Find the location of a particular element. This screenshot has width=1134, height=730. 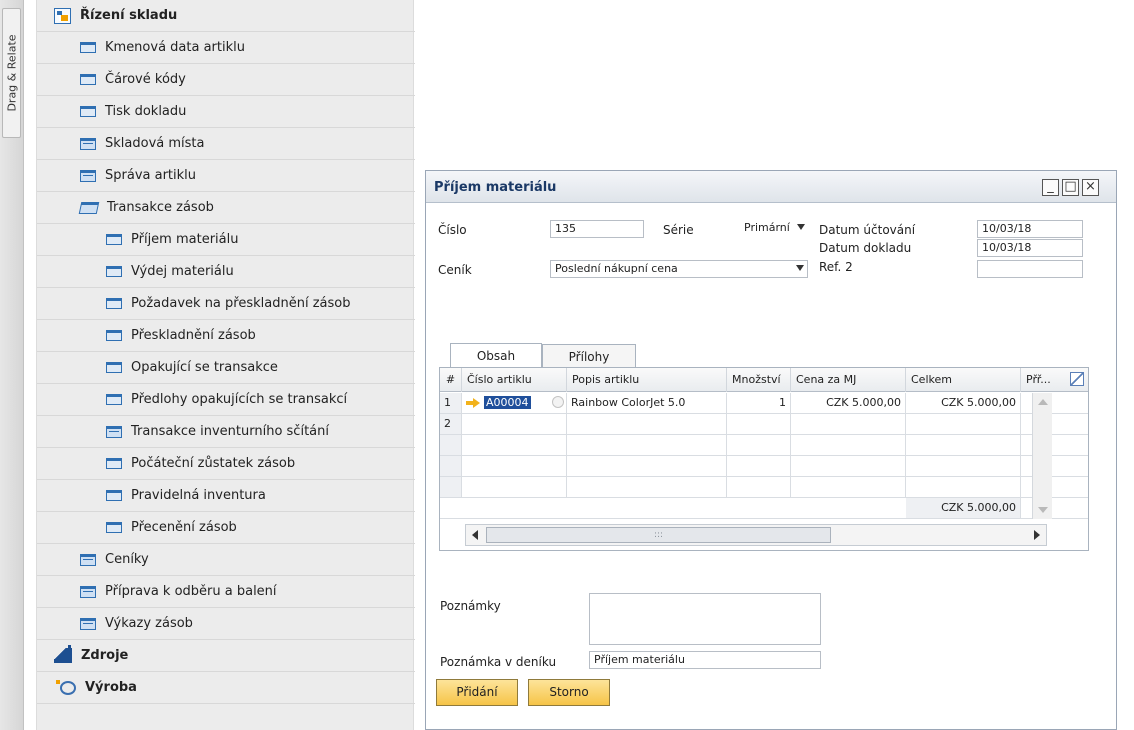

scrollbar-thumb: ::: is located at coordinates (658, 535).